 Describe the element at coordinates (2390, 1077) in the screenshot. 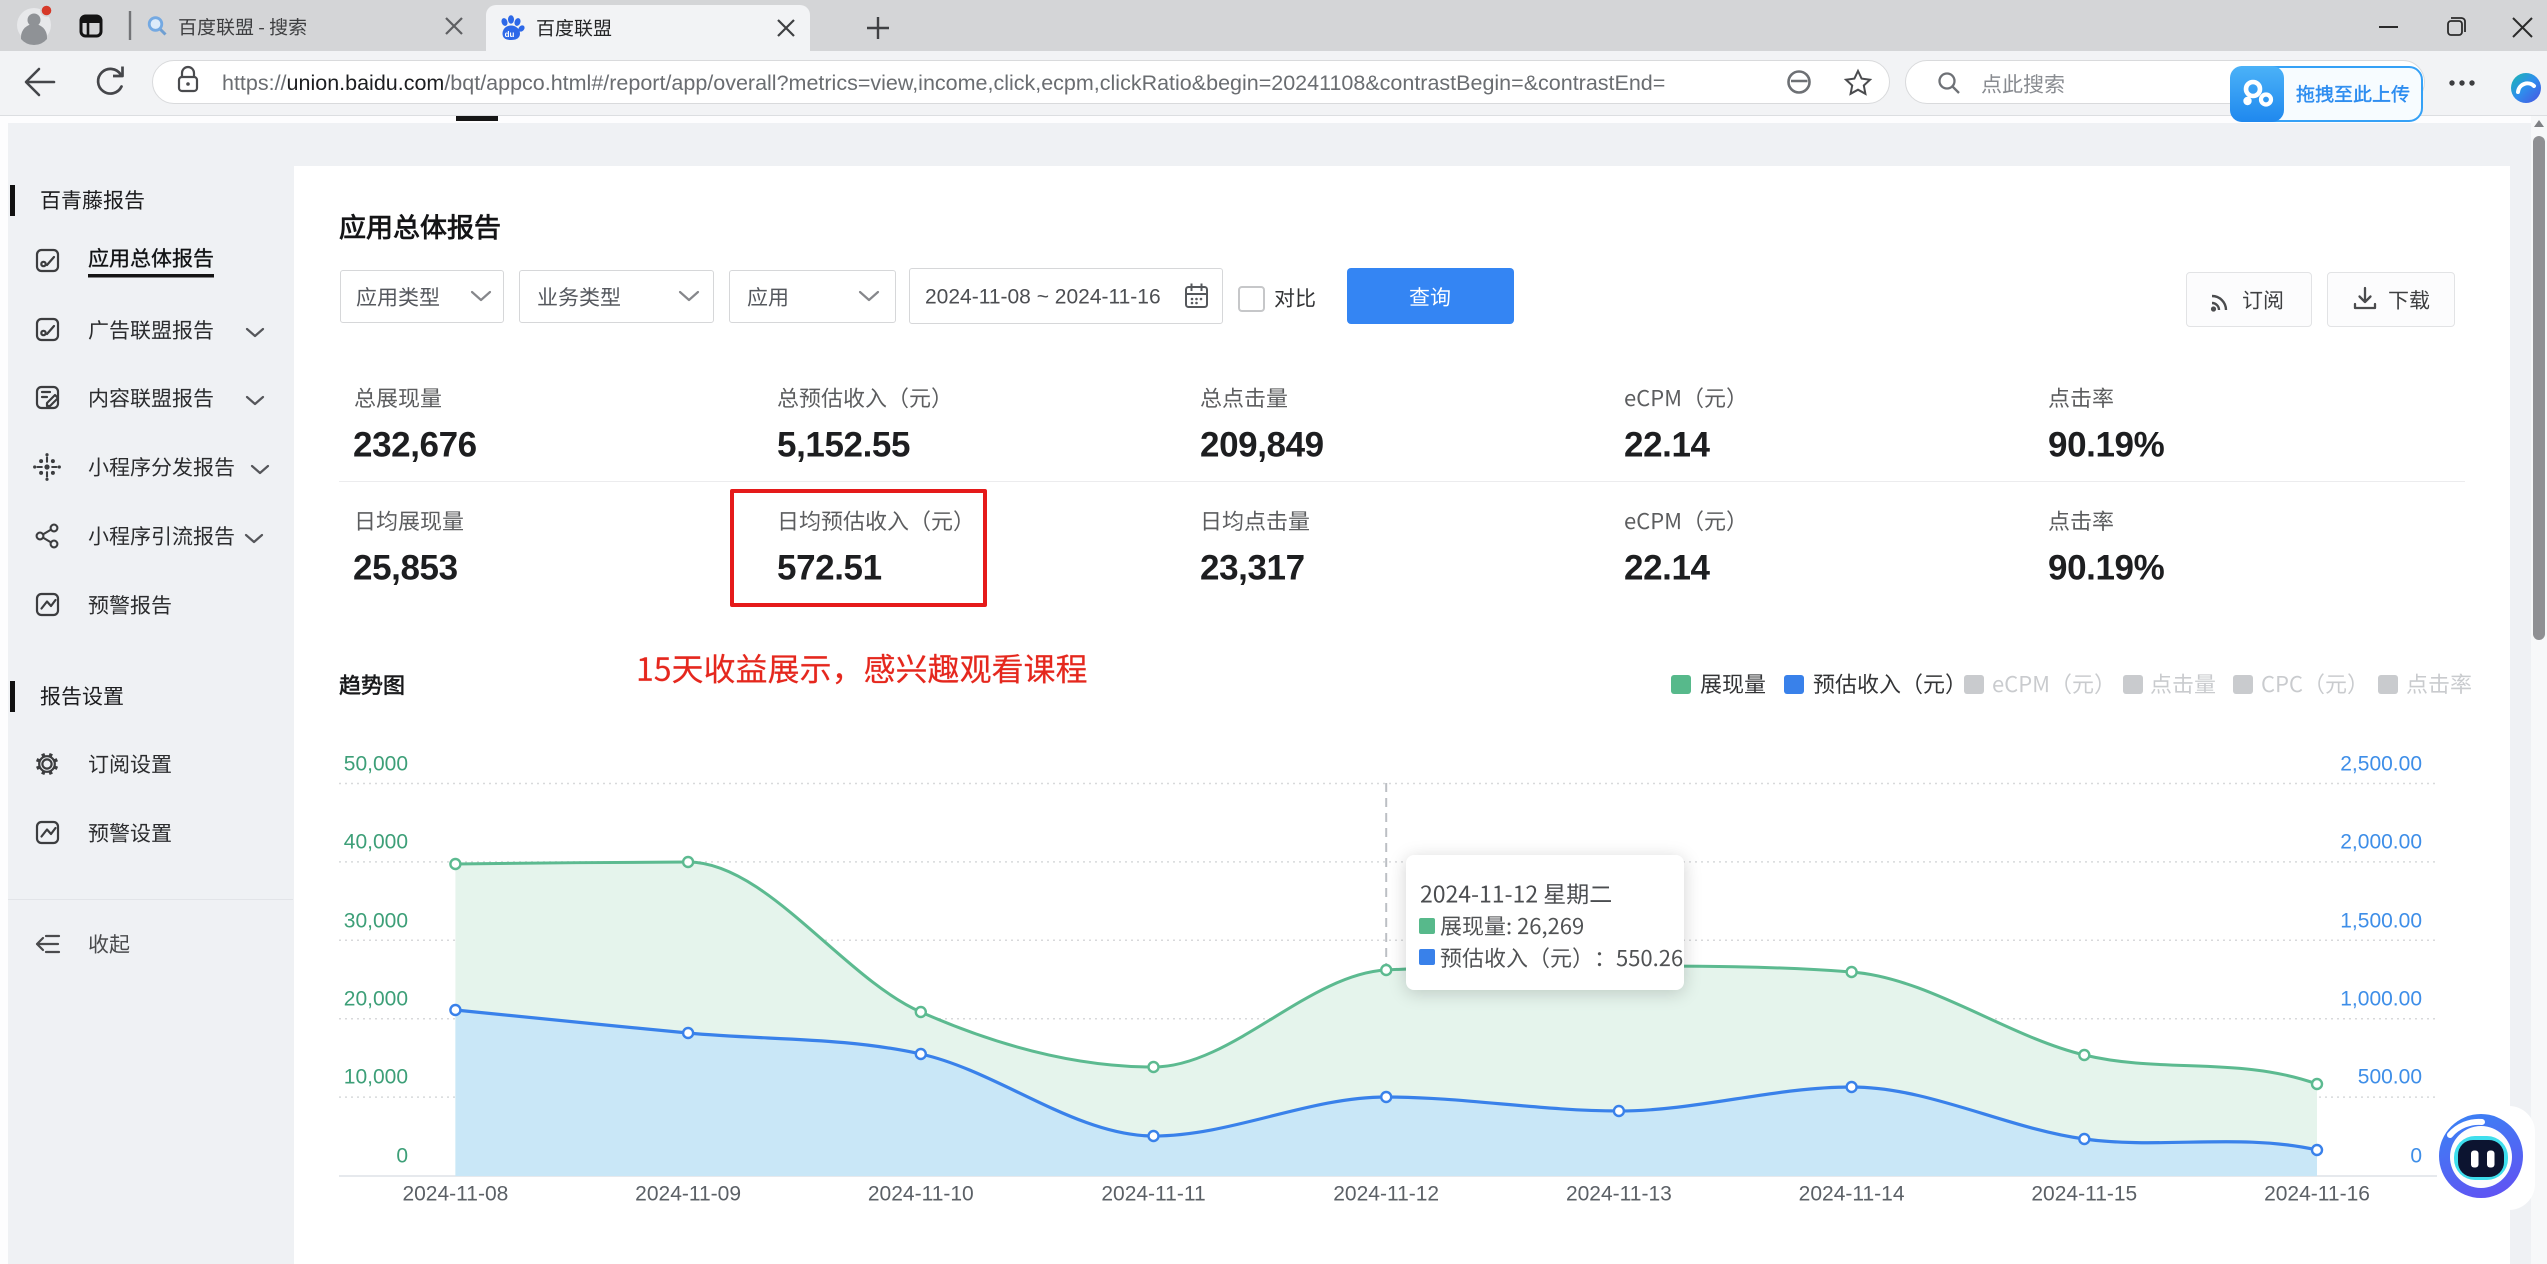

I see `svg-text: 500.00` at that location.